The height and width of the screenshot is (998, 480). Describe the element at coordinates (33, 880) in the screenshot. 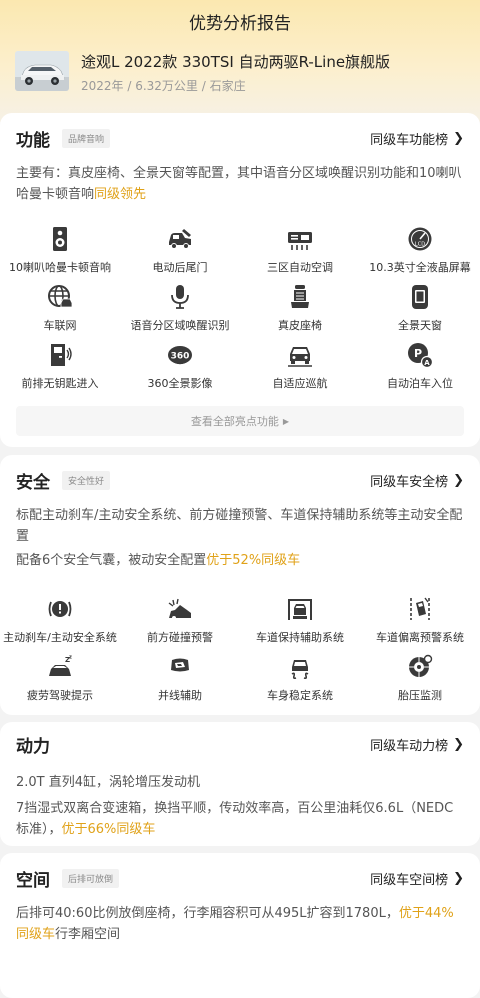

I see `space-card-title: 空间` at that location.